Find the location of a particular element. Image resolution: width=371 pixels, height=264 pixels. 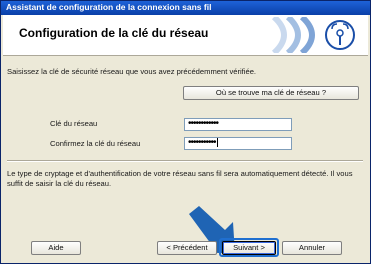

confirm-network-key-field: ••••••••••• is located at coordinates (238, 143).